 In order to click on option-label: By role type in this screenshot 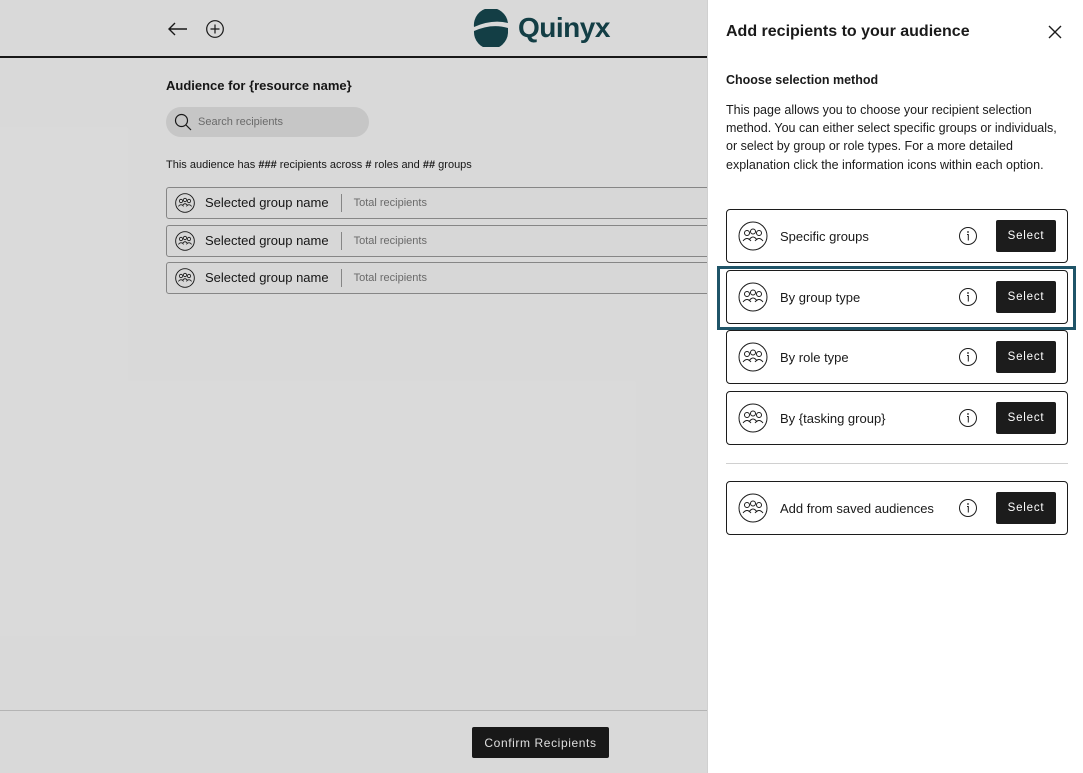, I will do `click(814, 357)`.